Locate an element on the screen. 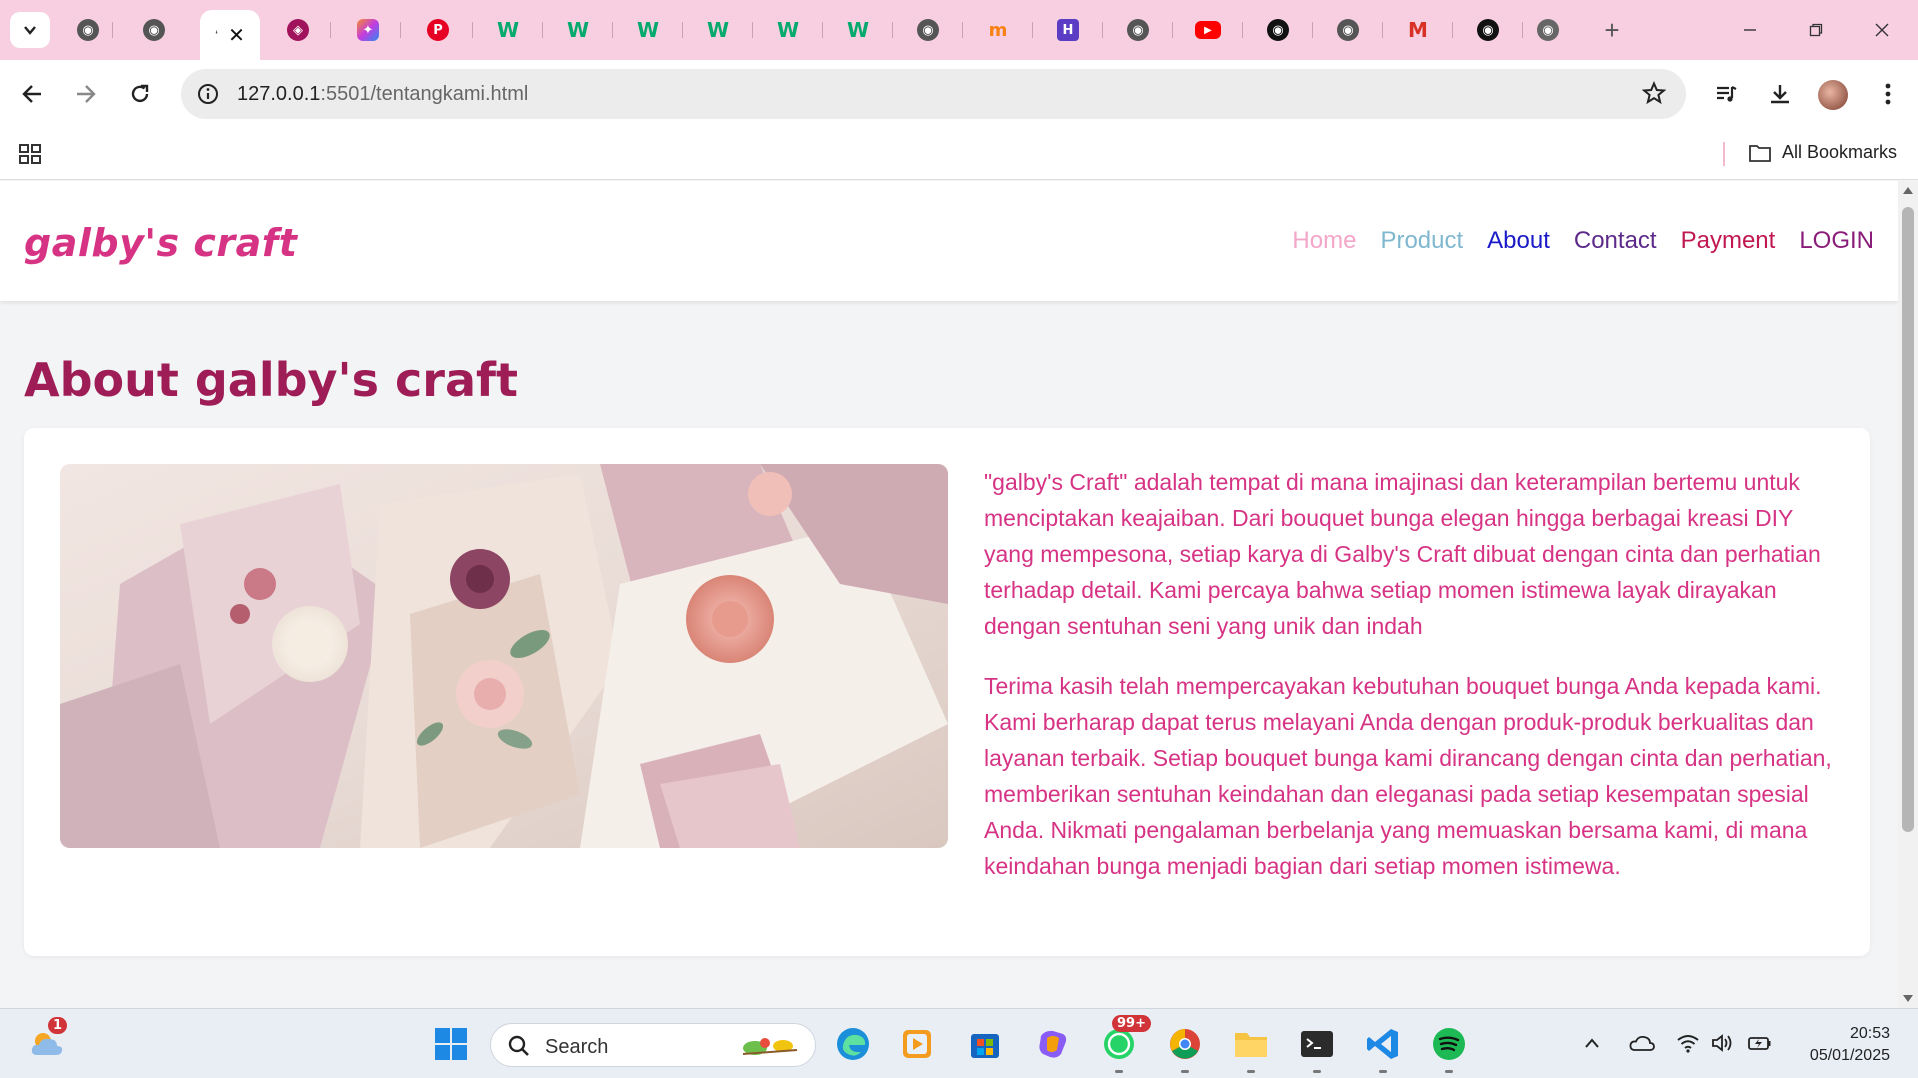 Image resolution: width=1918 pixels, height=1078 pixels. wifi-tray is located at coordinates (1688, 1043).